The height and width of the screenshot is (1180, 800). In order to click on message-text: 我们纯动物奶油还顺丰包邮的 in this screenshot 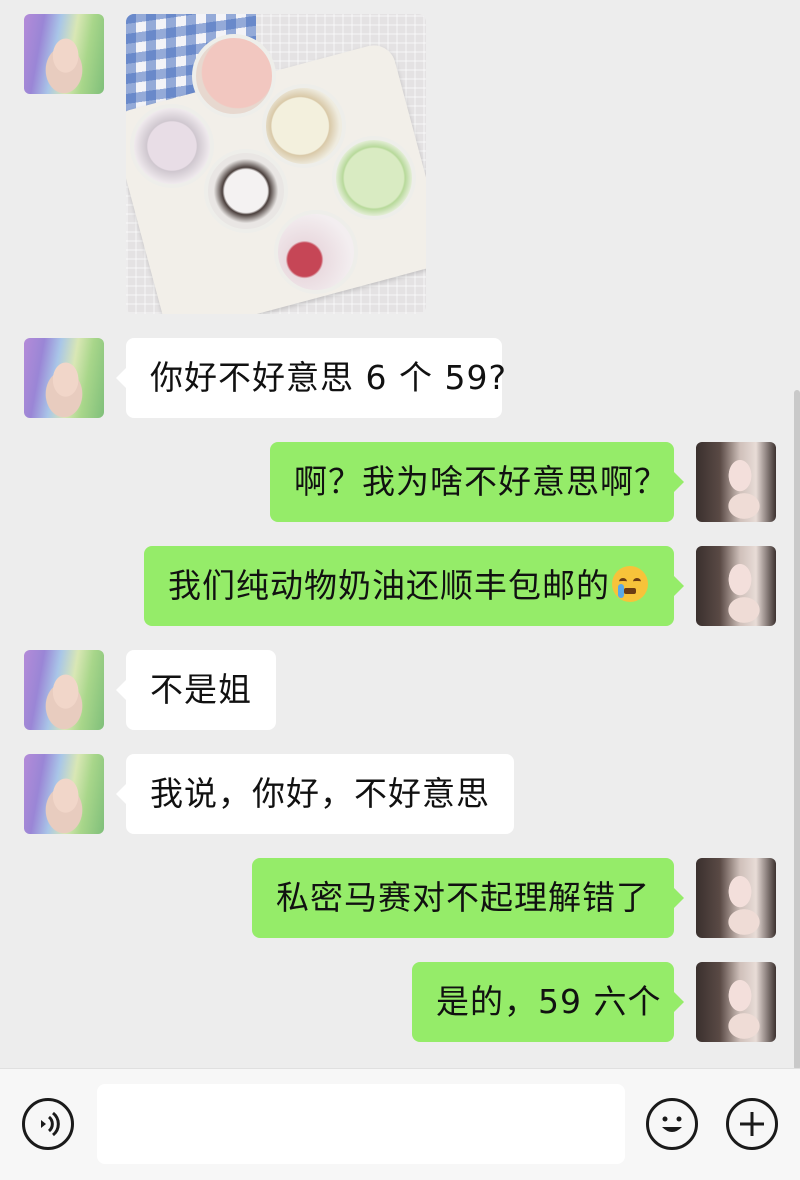, I will do `click(389, 585)`.